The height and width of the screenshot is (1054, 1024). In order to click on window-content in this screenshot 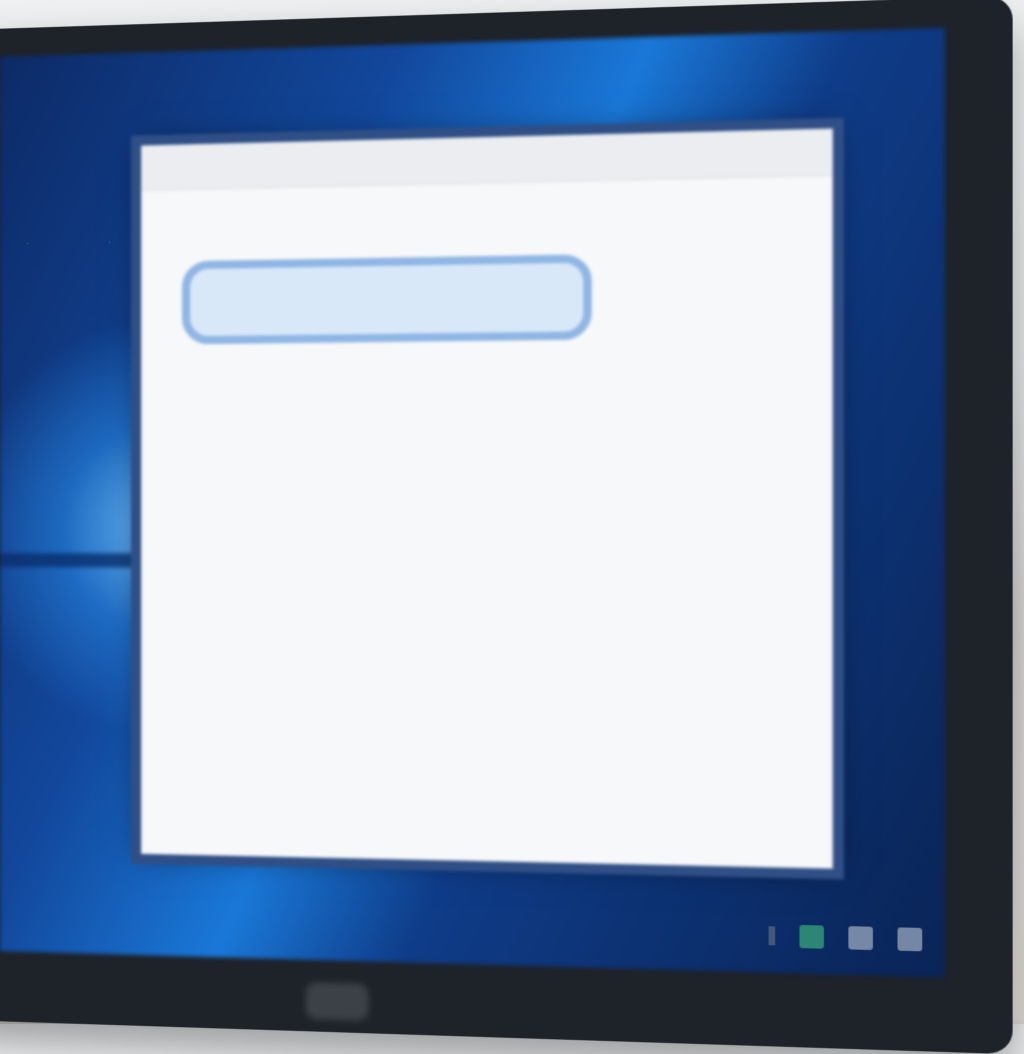, I will do `click(487, 287)`.